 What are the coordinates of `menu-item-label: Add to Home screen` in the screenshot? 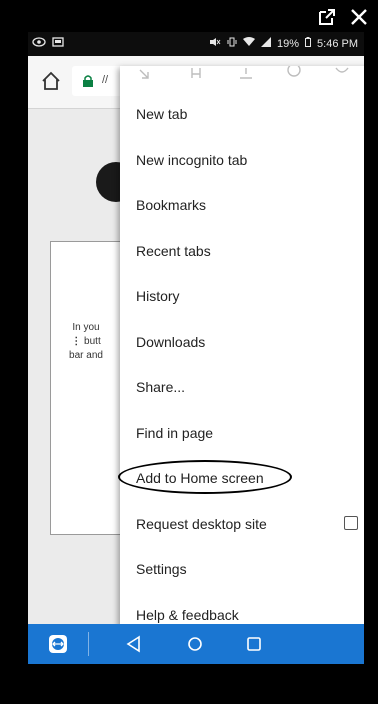 It's located at (200, 478).